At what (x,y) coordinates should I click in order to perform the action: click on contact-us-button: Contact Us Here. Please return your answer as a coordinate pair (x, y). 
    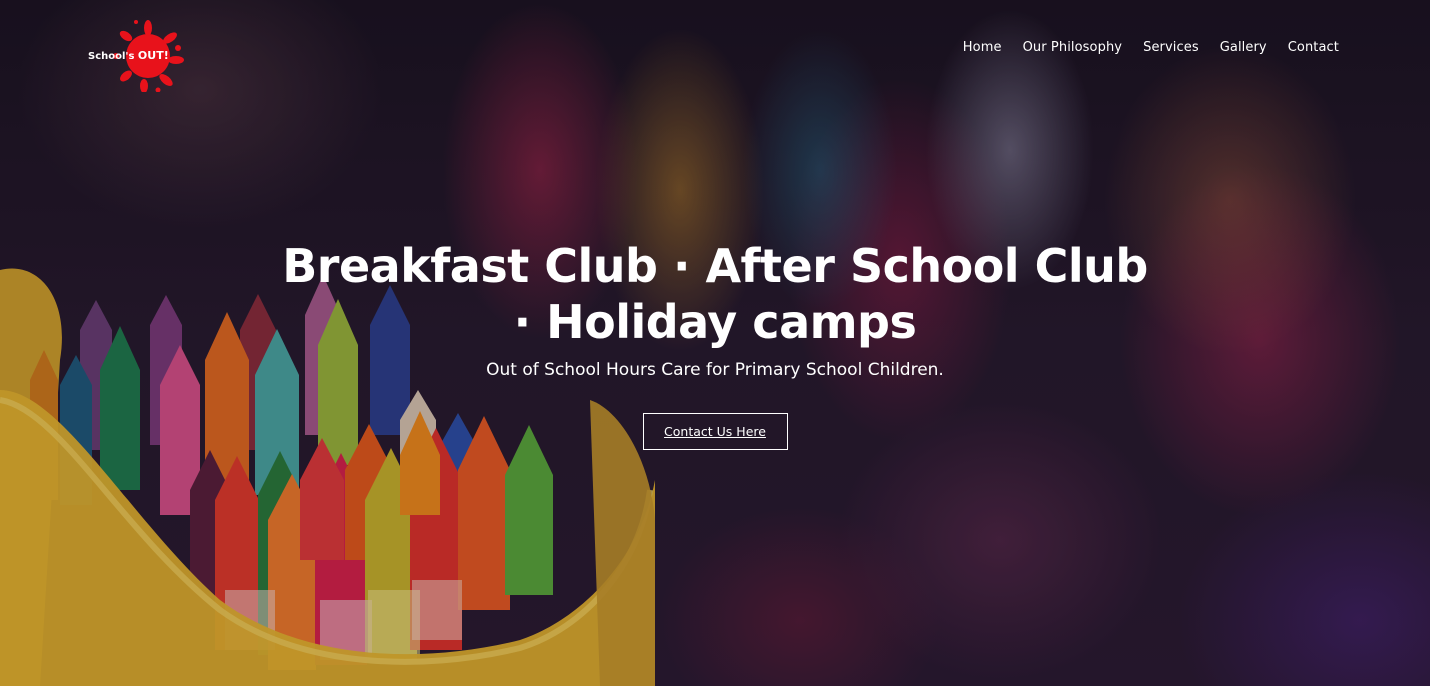
    Looking at the image, I should click on (715, 431).